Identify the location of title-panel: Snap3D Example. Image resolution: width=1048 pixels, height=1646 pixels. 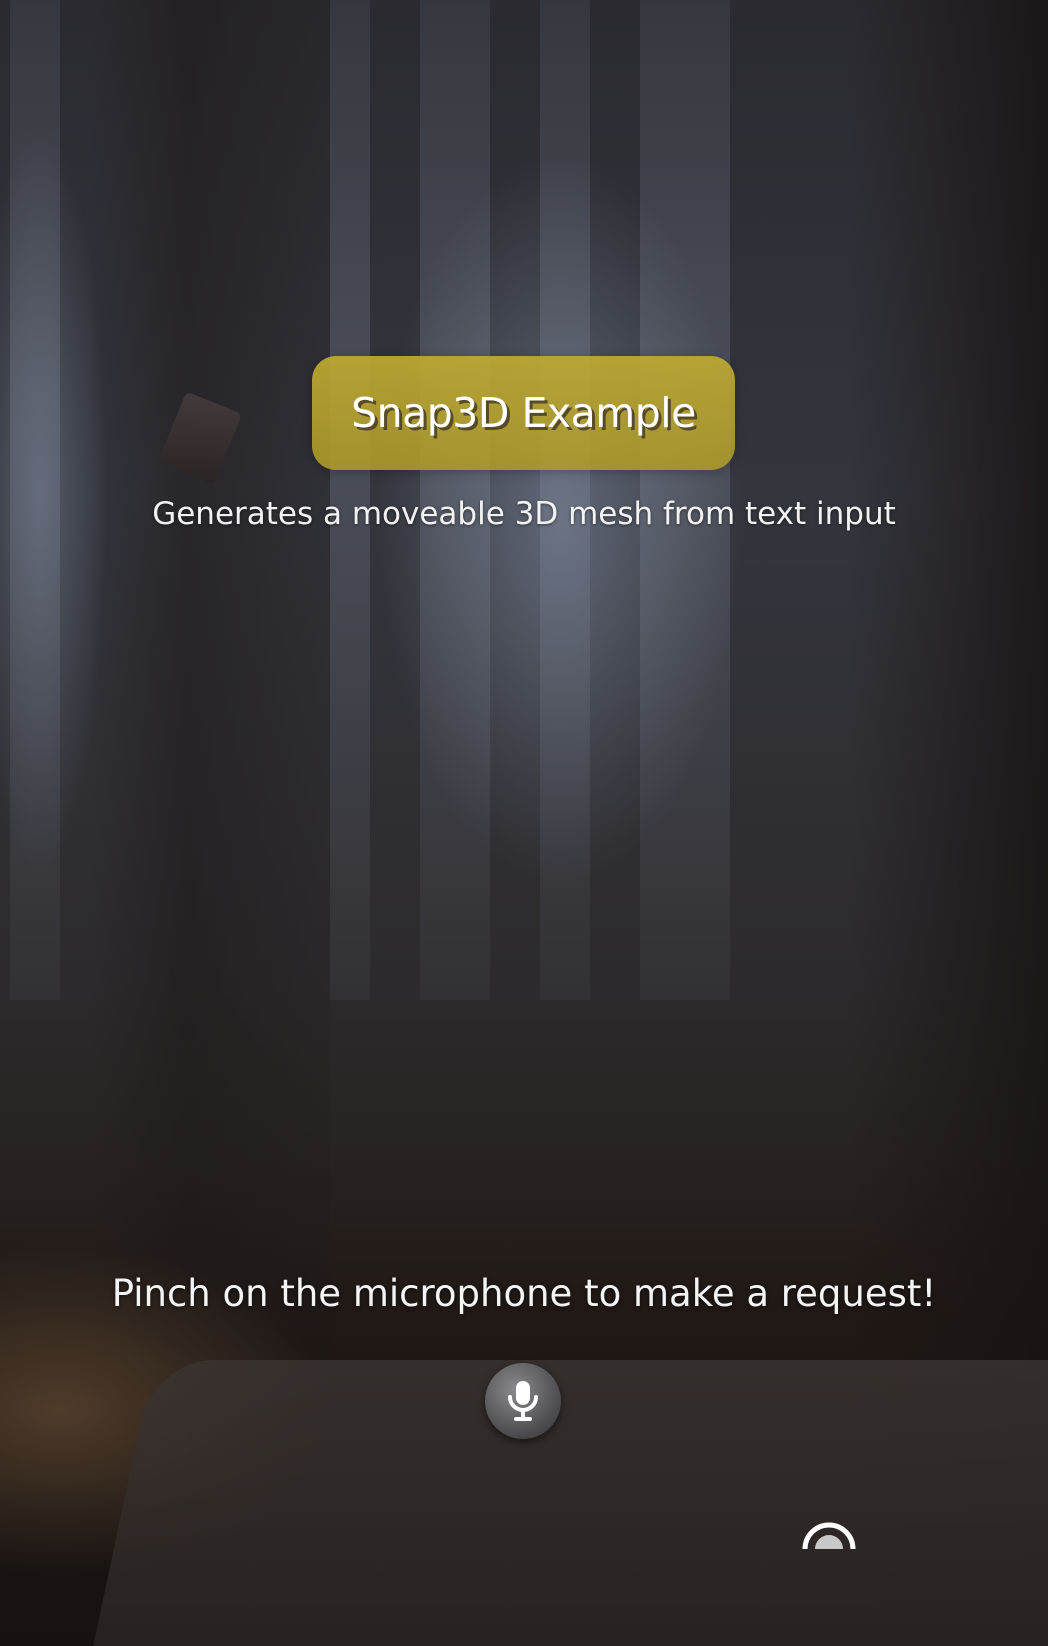
(523, 413).